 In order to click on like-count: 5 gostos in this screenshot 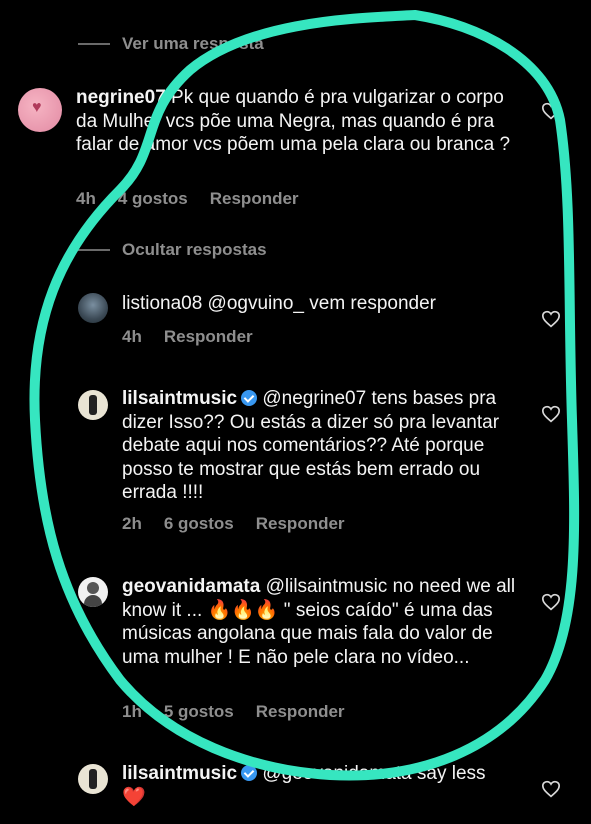, I will do `click(199, 712)`.